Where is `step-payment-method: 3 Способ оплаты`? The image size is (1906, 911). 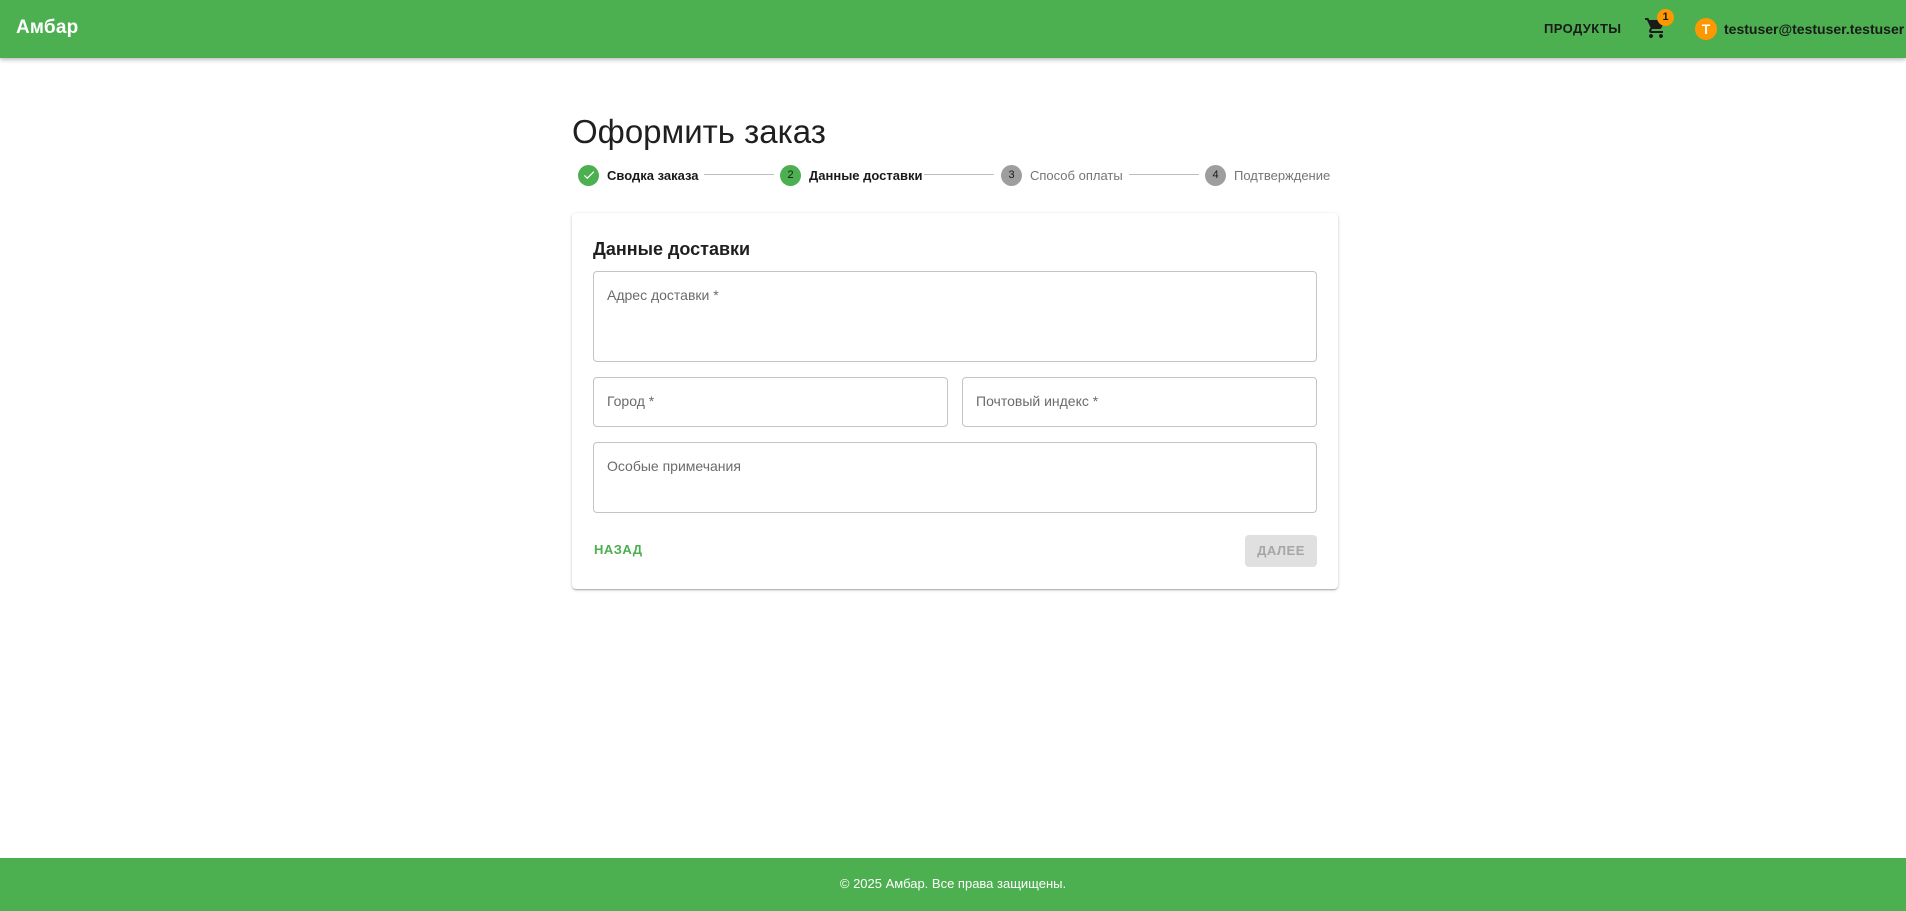 step-payment-method: 3 Способ оплаты is located at coordinates (1062, 175).